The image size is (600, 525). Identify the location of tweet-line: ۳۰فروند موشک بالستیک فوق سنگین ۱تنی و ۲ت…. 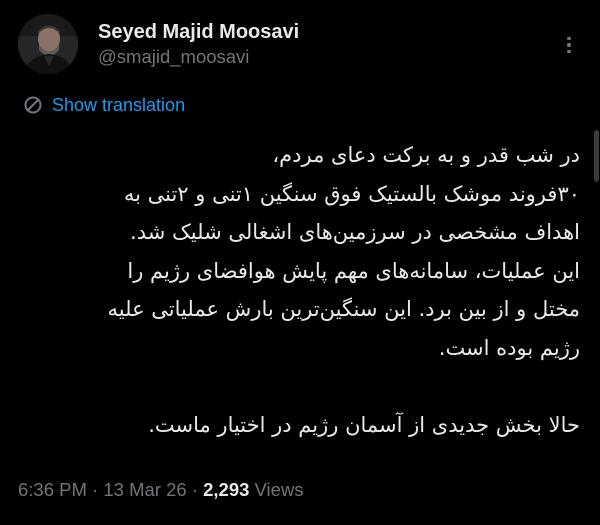
(351, 193).